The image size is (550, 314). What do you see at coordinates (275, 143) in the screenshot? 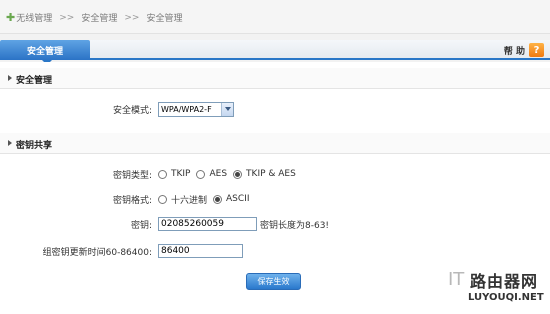
I see `section-header-key-sharing: 密钥共享` at bounding box center [275, 143].